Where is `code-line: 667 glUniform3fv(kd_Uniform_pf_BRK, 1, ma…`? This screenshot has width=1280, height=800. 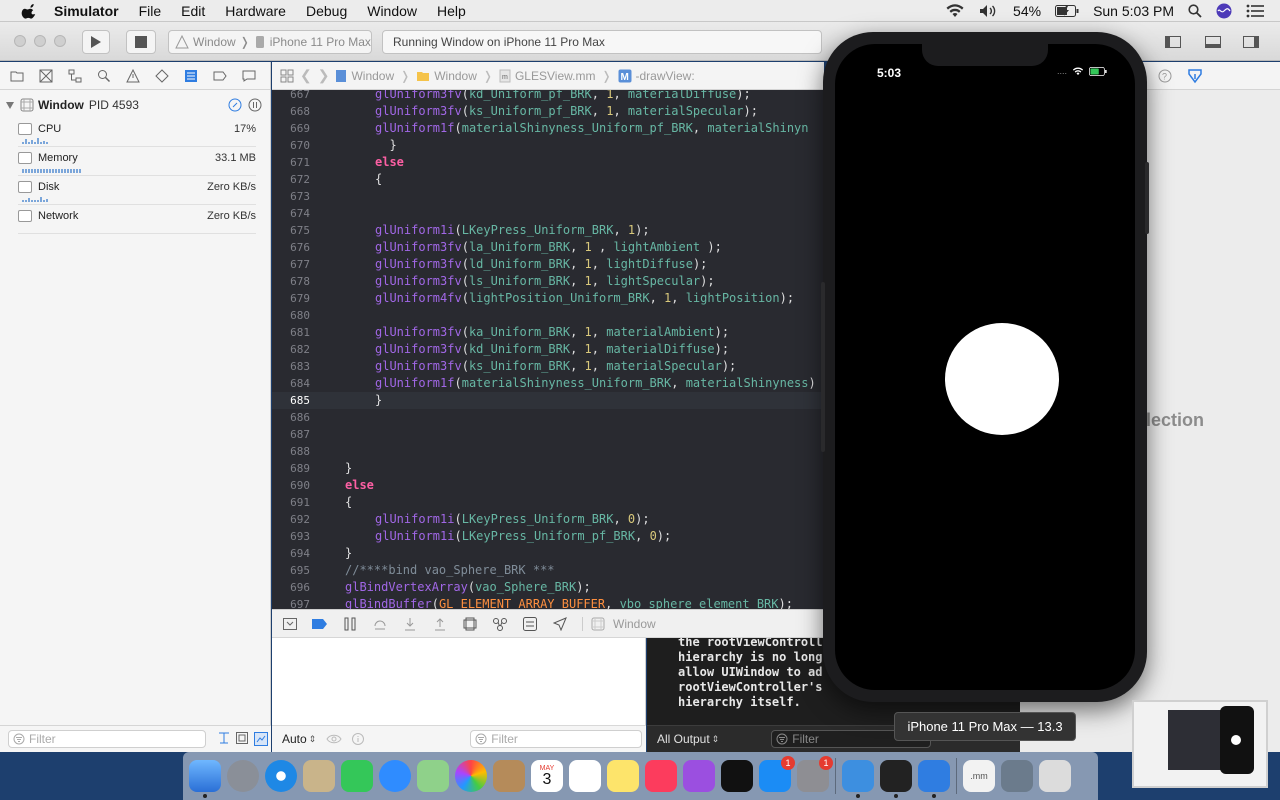
code-line: 667 glUniform3fv(kd_Uniform_pf_BRK, 1, ma… is located at coordinates (548, 96).